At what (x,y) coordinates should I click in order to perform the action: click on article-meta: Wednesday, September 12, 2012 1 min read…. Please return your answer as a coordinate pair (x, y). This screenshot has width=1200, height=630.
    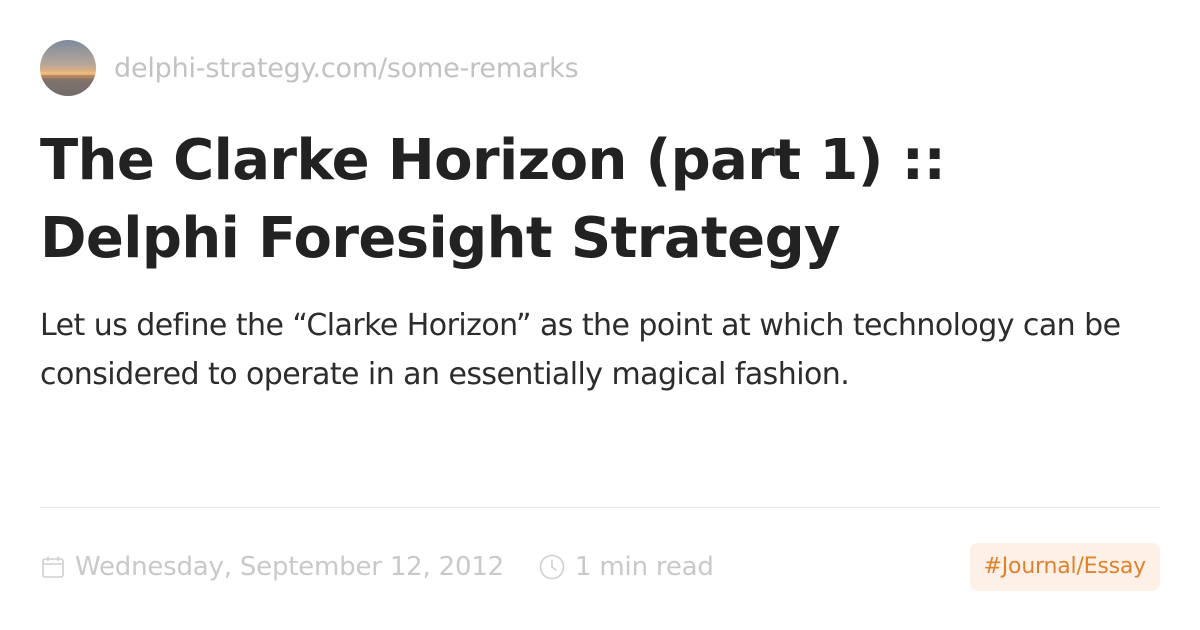
    Looking at the image, I should click on (600, 567).